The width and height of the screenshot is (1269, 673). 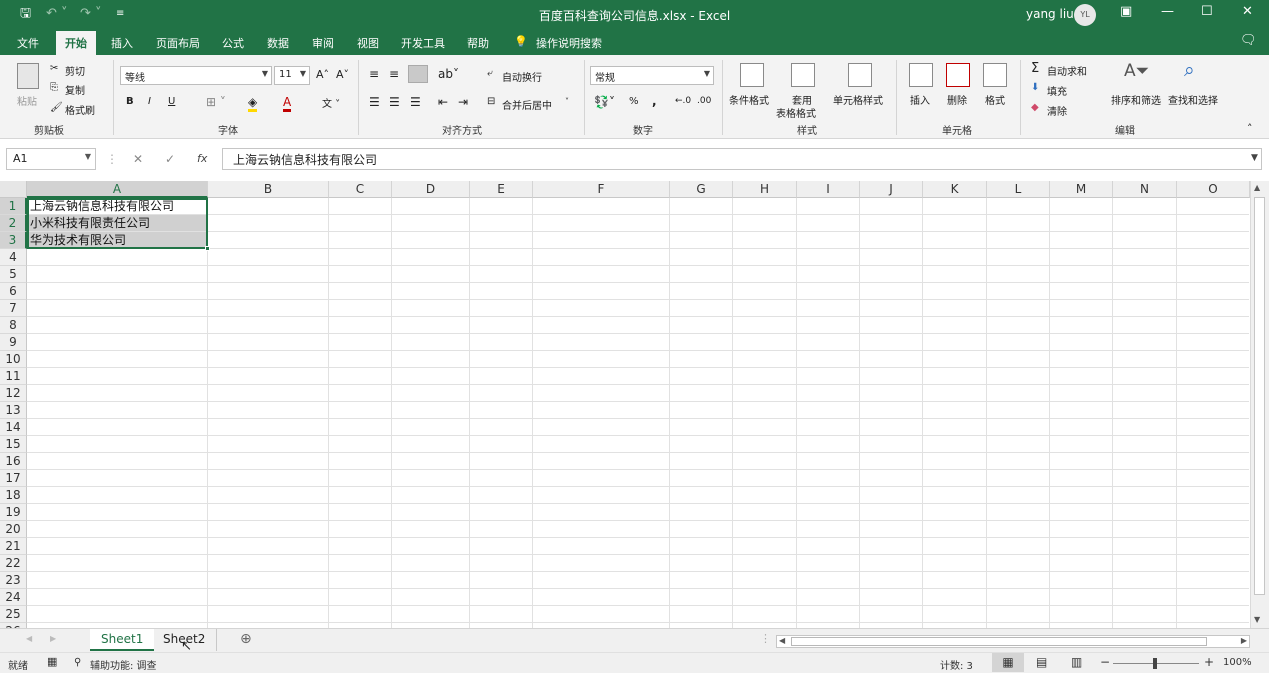 What do you see at coordinates (75, 89) in the screenshot?
I see `copy-button: 复制` at bounding box center [75, 89].